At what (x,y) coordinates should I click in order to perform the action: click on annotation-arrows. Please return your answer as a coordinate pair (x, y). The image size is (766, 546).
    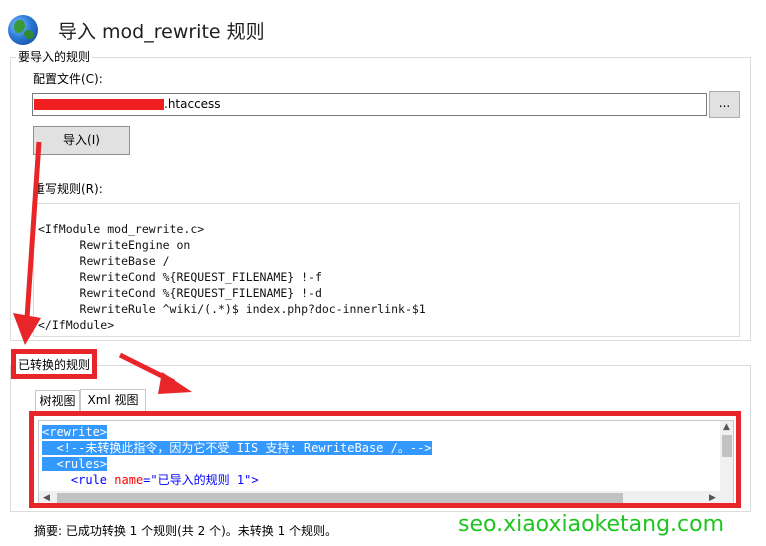
    Looking at the image, I should click on (102, 267).